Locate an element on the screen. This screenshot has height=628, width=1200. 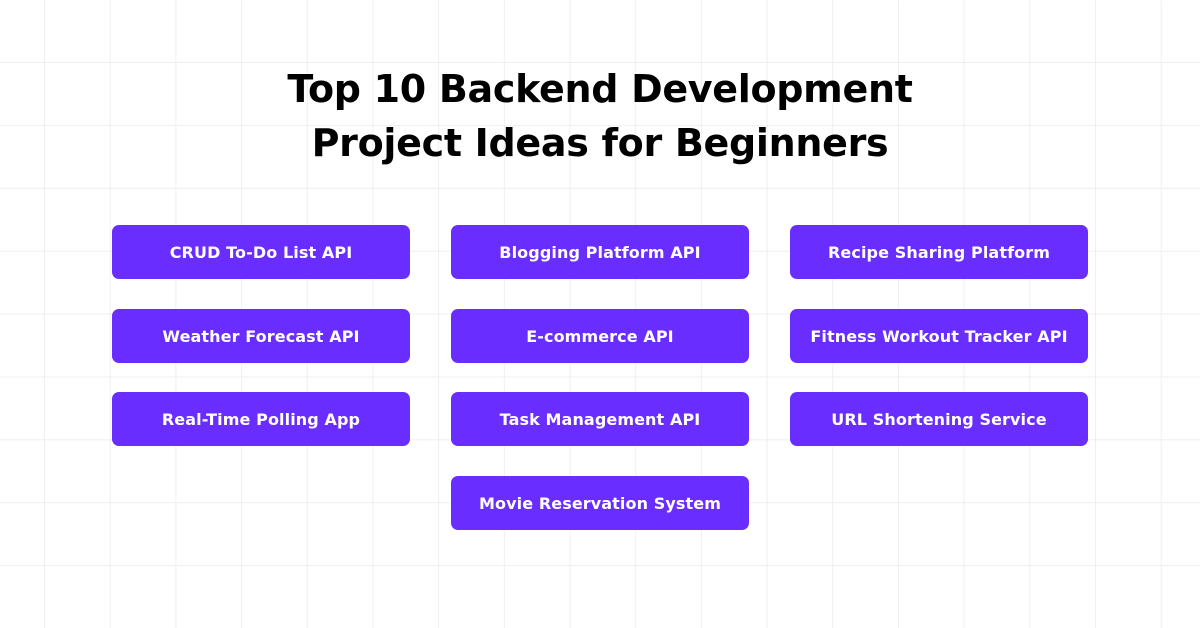
project-card-url-shortening-service: URL Shortening Service is located at coordinates (939, 419).